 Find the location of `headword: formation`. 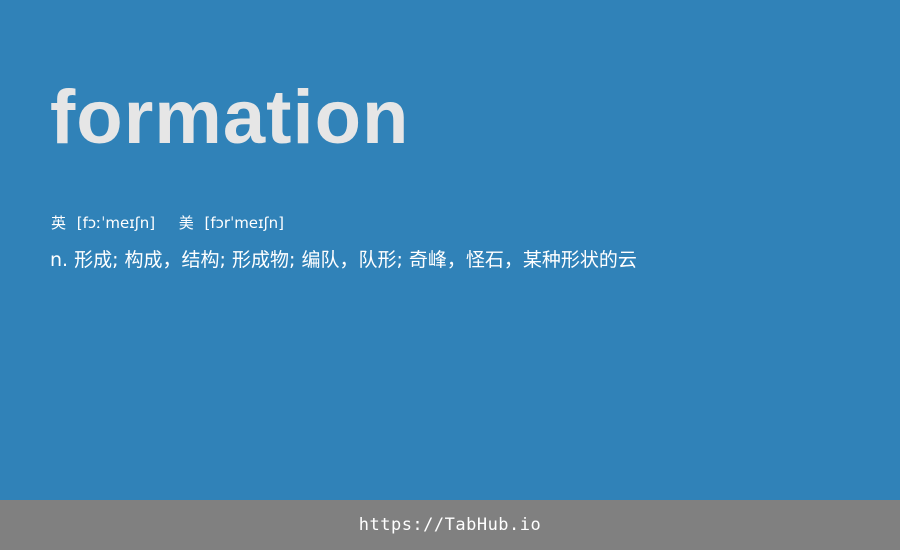

headword: formation is located at coordinates (230, 117).